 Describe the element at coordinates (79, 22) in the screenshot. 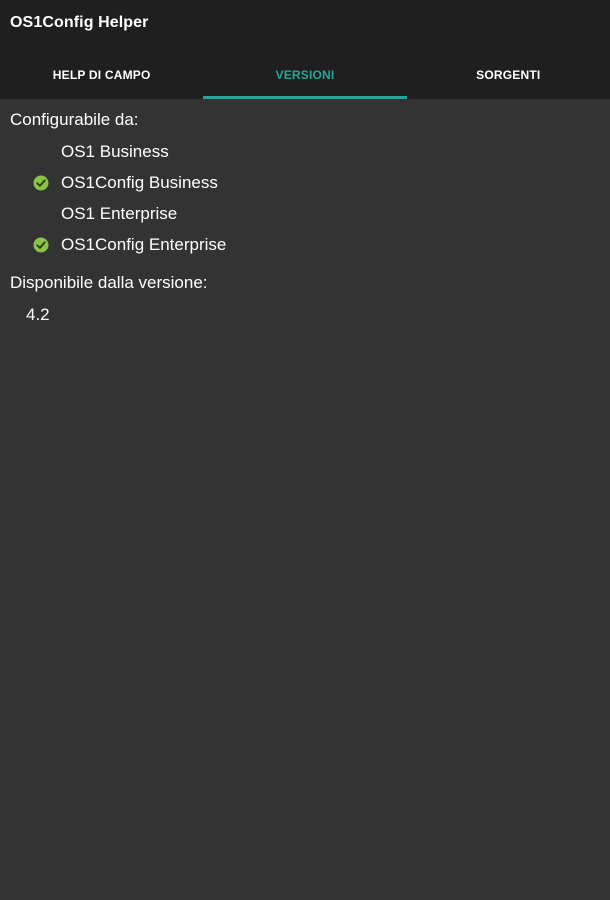

I see `app-title: OS1Config Helper` at that location.